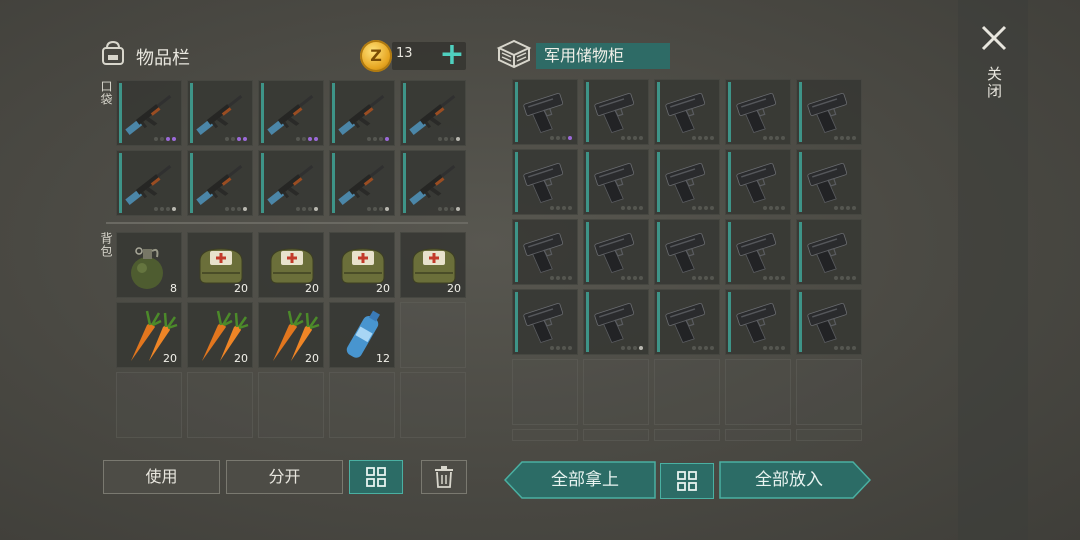  What do you see at coordinates (404, 53) in the screenshot?
I see `coin-count: 13` at bounding box center [404, 53].